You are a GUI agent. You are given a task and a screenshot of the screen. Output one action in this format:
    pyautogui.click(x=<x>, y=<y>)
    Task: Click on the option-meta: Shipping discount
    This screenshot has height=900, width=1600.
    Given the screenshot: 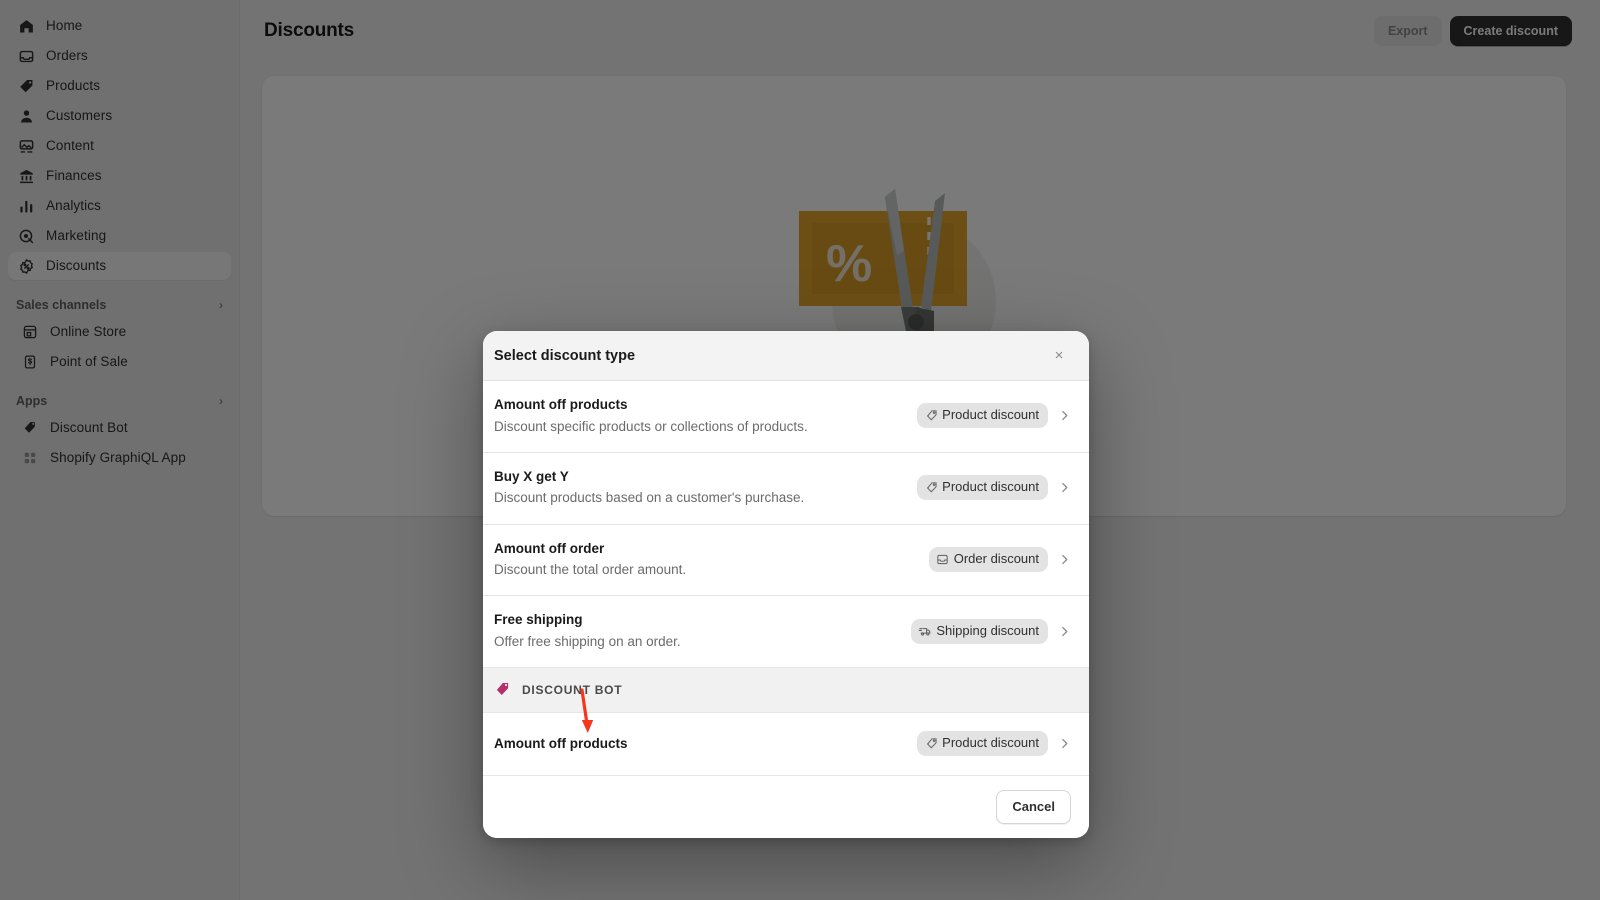 What is the action you would take?
    pyautogui.click(x=991, y=631)
    